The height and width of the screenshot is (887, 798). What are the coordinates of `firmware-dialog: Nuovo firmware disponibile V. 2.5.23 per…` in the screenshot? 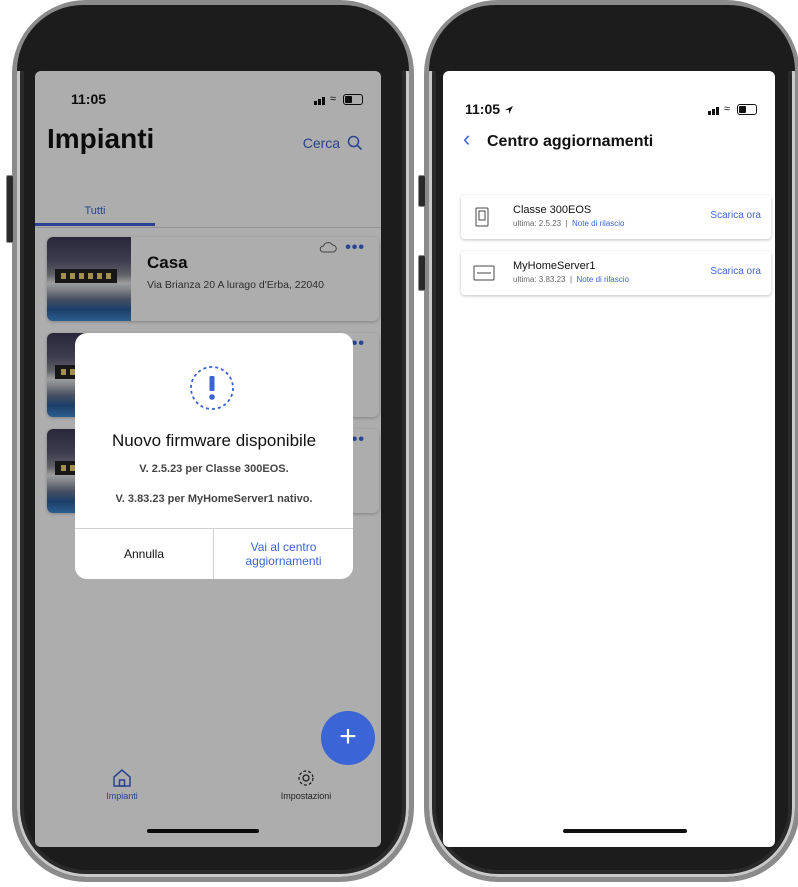 It's located at (214, 456).